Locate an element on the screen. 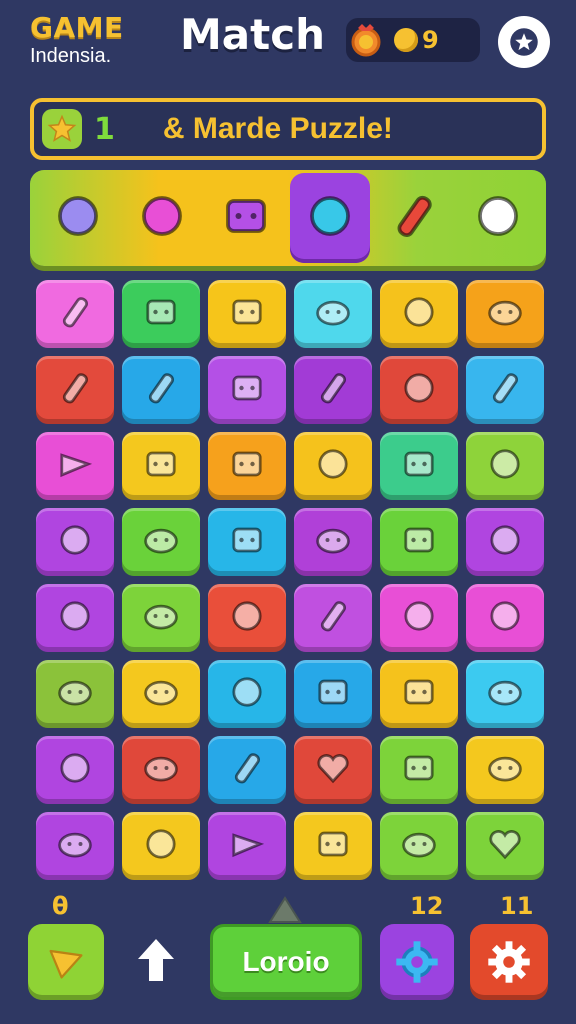  tile-r2-c3 is located at coordinates (333, 466).